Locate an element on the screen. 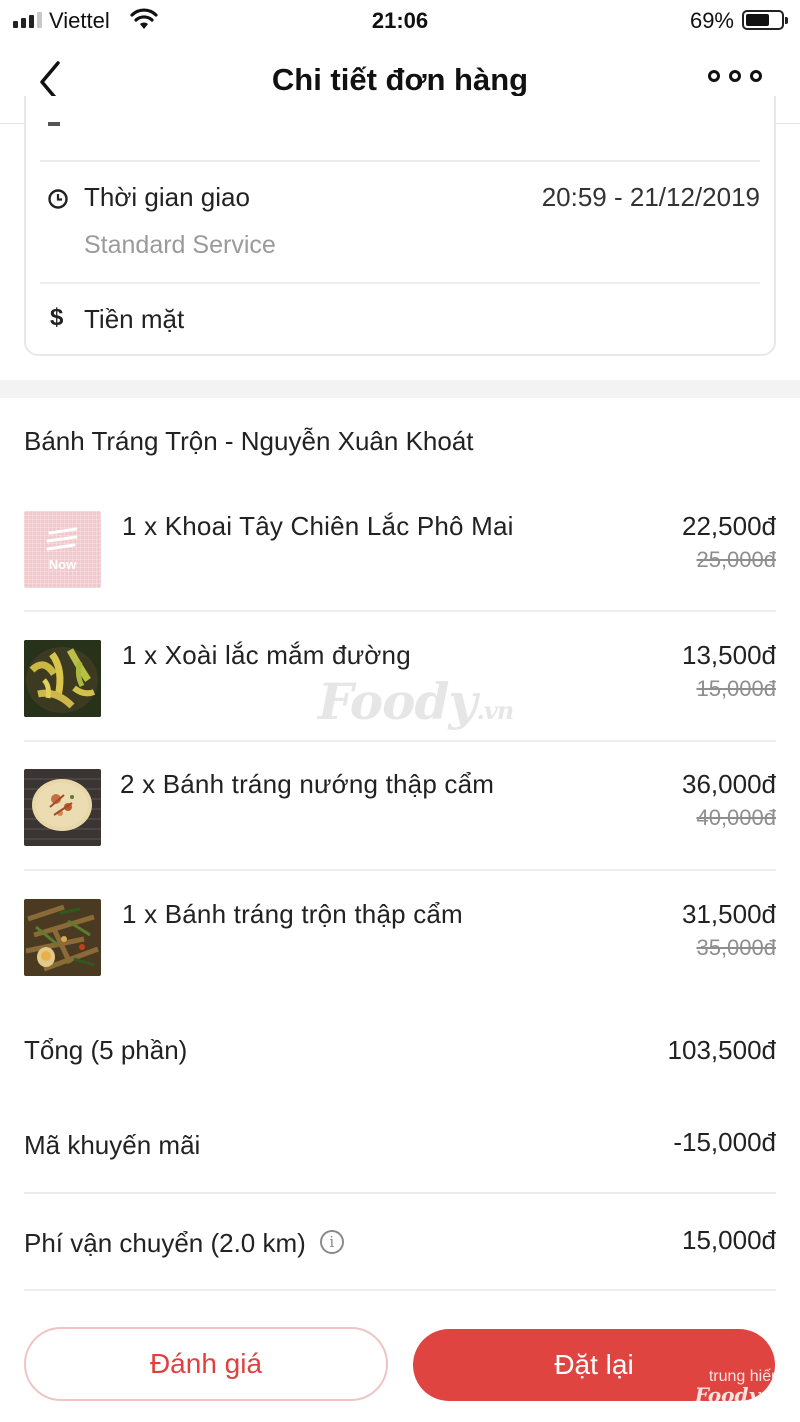  item-original-price: 40,000đ is located at coordinates (736, 817).